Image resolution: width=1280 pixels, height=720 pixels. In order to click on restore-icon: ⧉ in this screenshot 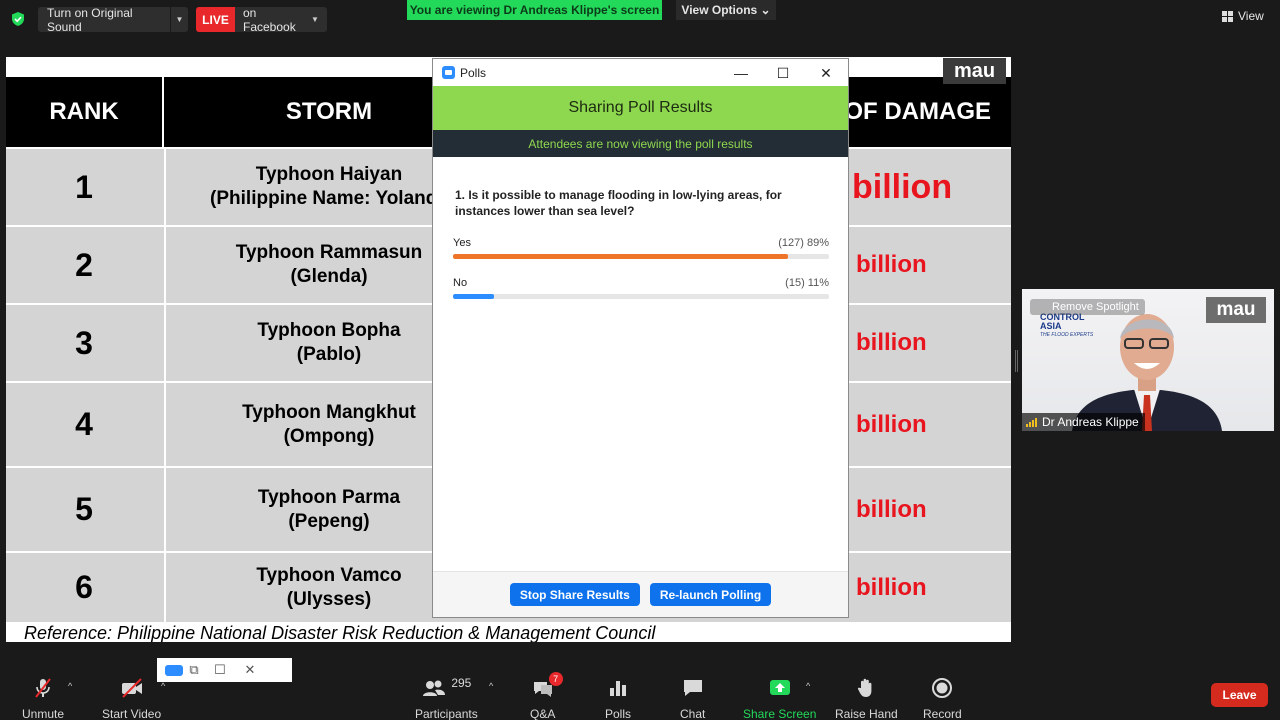, I will do `click(194, 670)`.